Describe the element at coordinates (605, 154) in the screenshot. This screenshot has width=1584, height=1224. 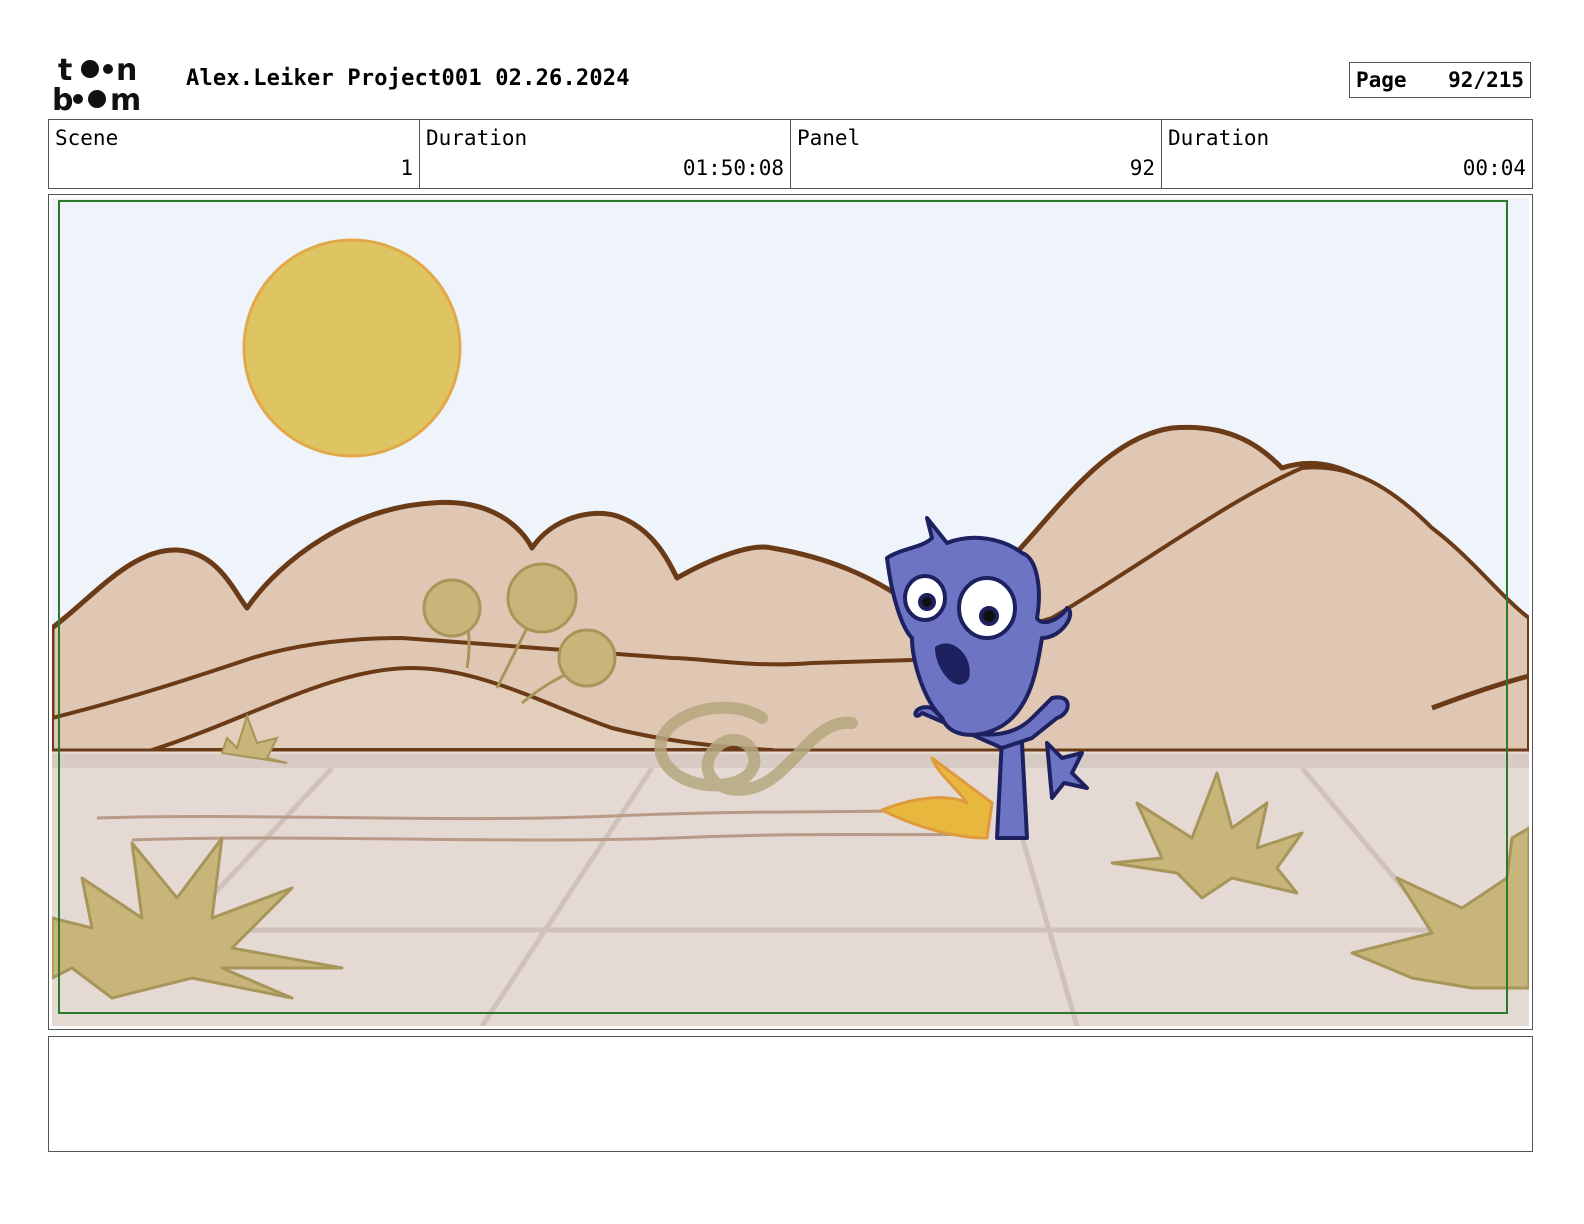
I see `scene-duration-cell: Duration 01:50:08` at that location.